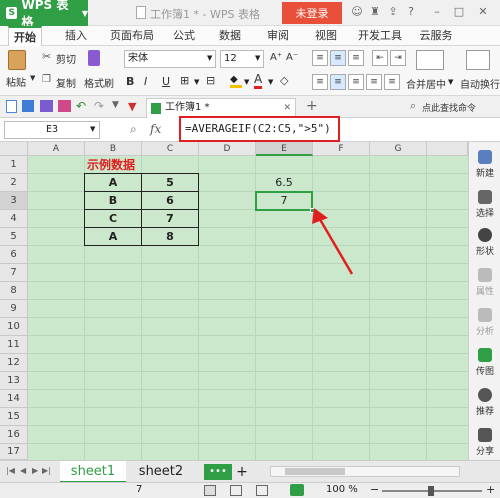 This screenshot has width=500, height=498. I want to click on cell-b5: A, so click(113, 236).